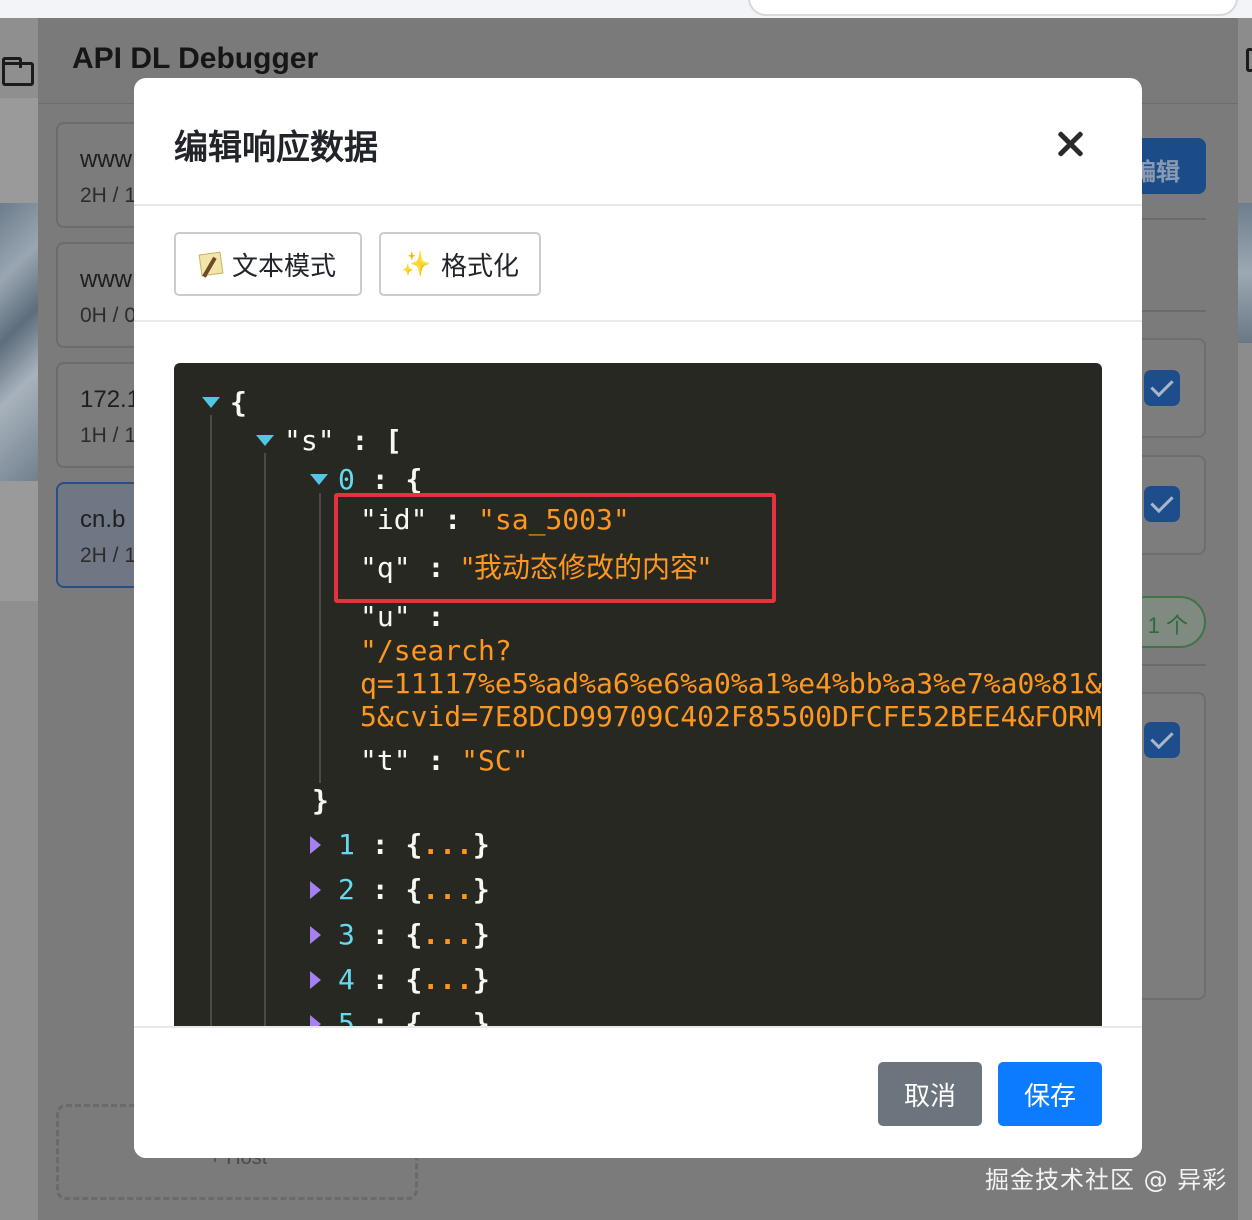  Describe the element at coordinates (211, 264) in the screenshot. I see `memo-icon` at that location.